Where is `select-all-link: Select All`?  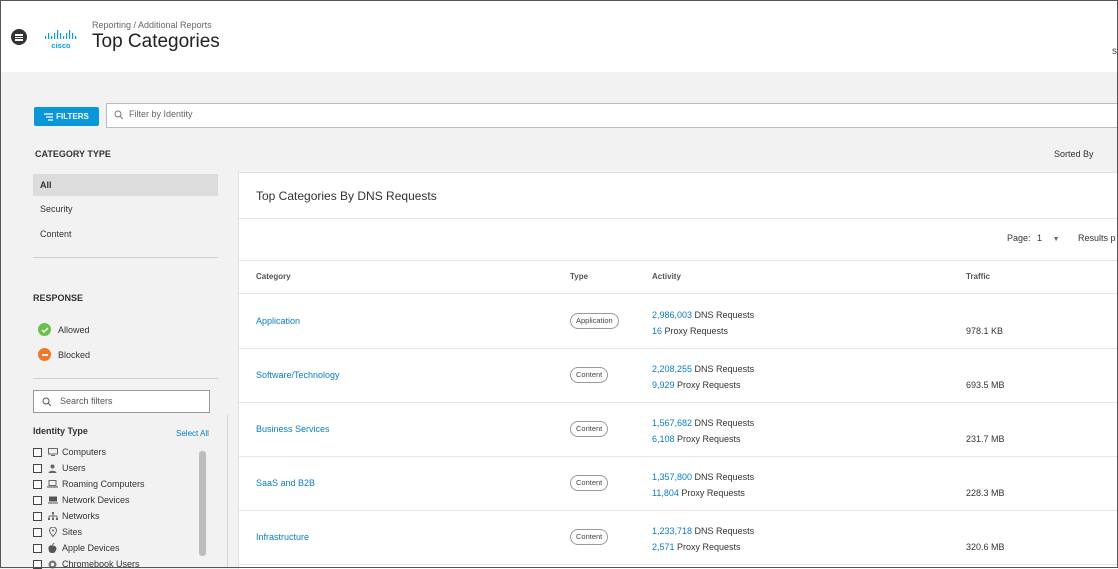
select-all-link: Select All is located at coordinates (192, 433).